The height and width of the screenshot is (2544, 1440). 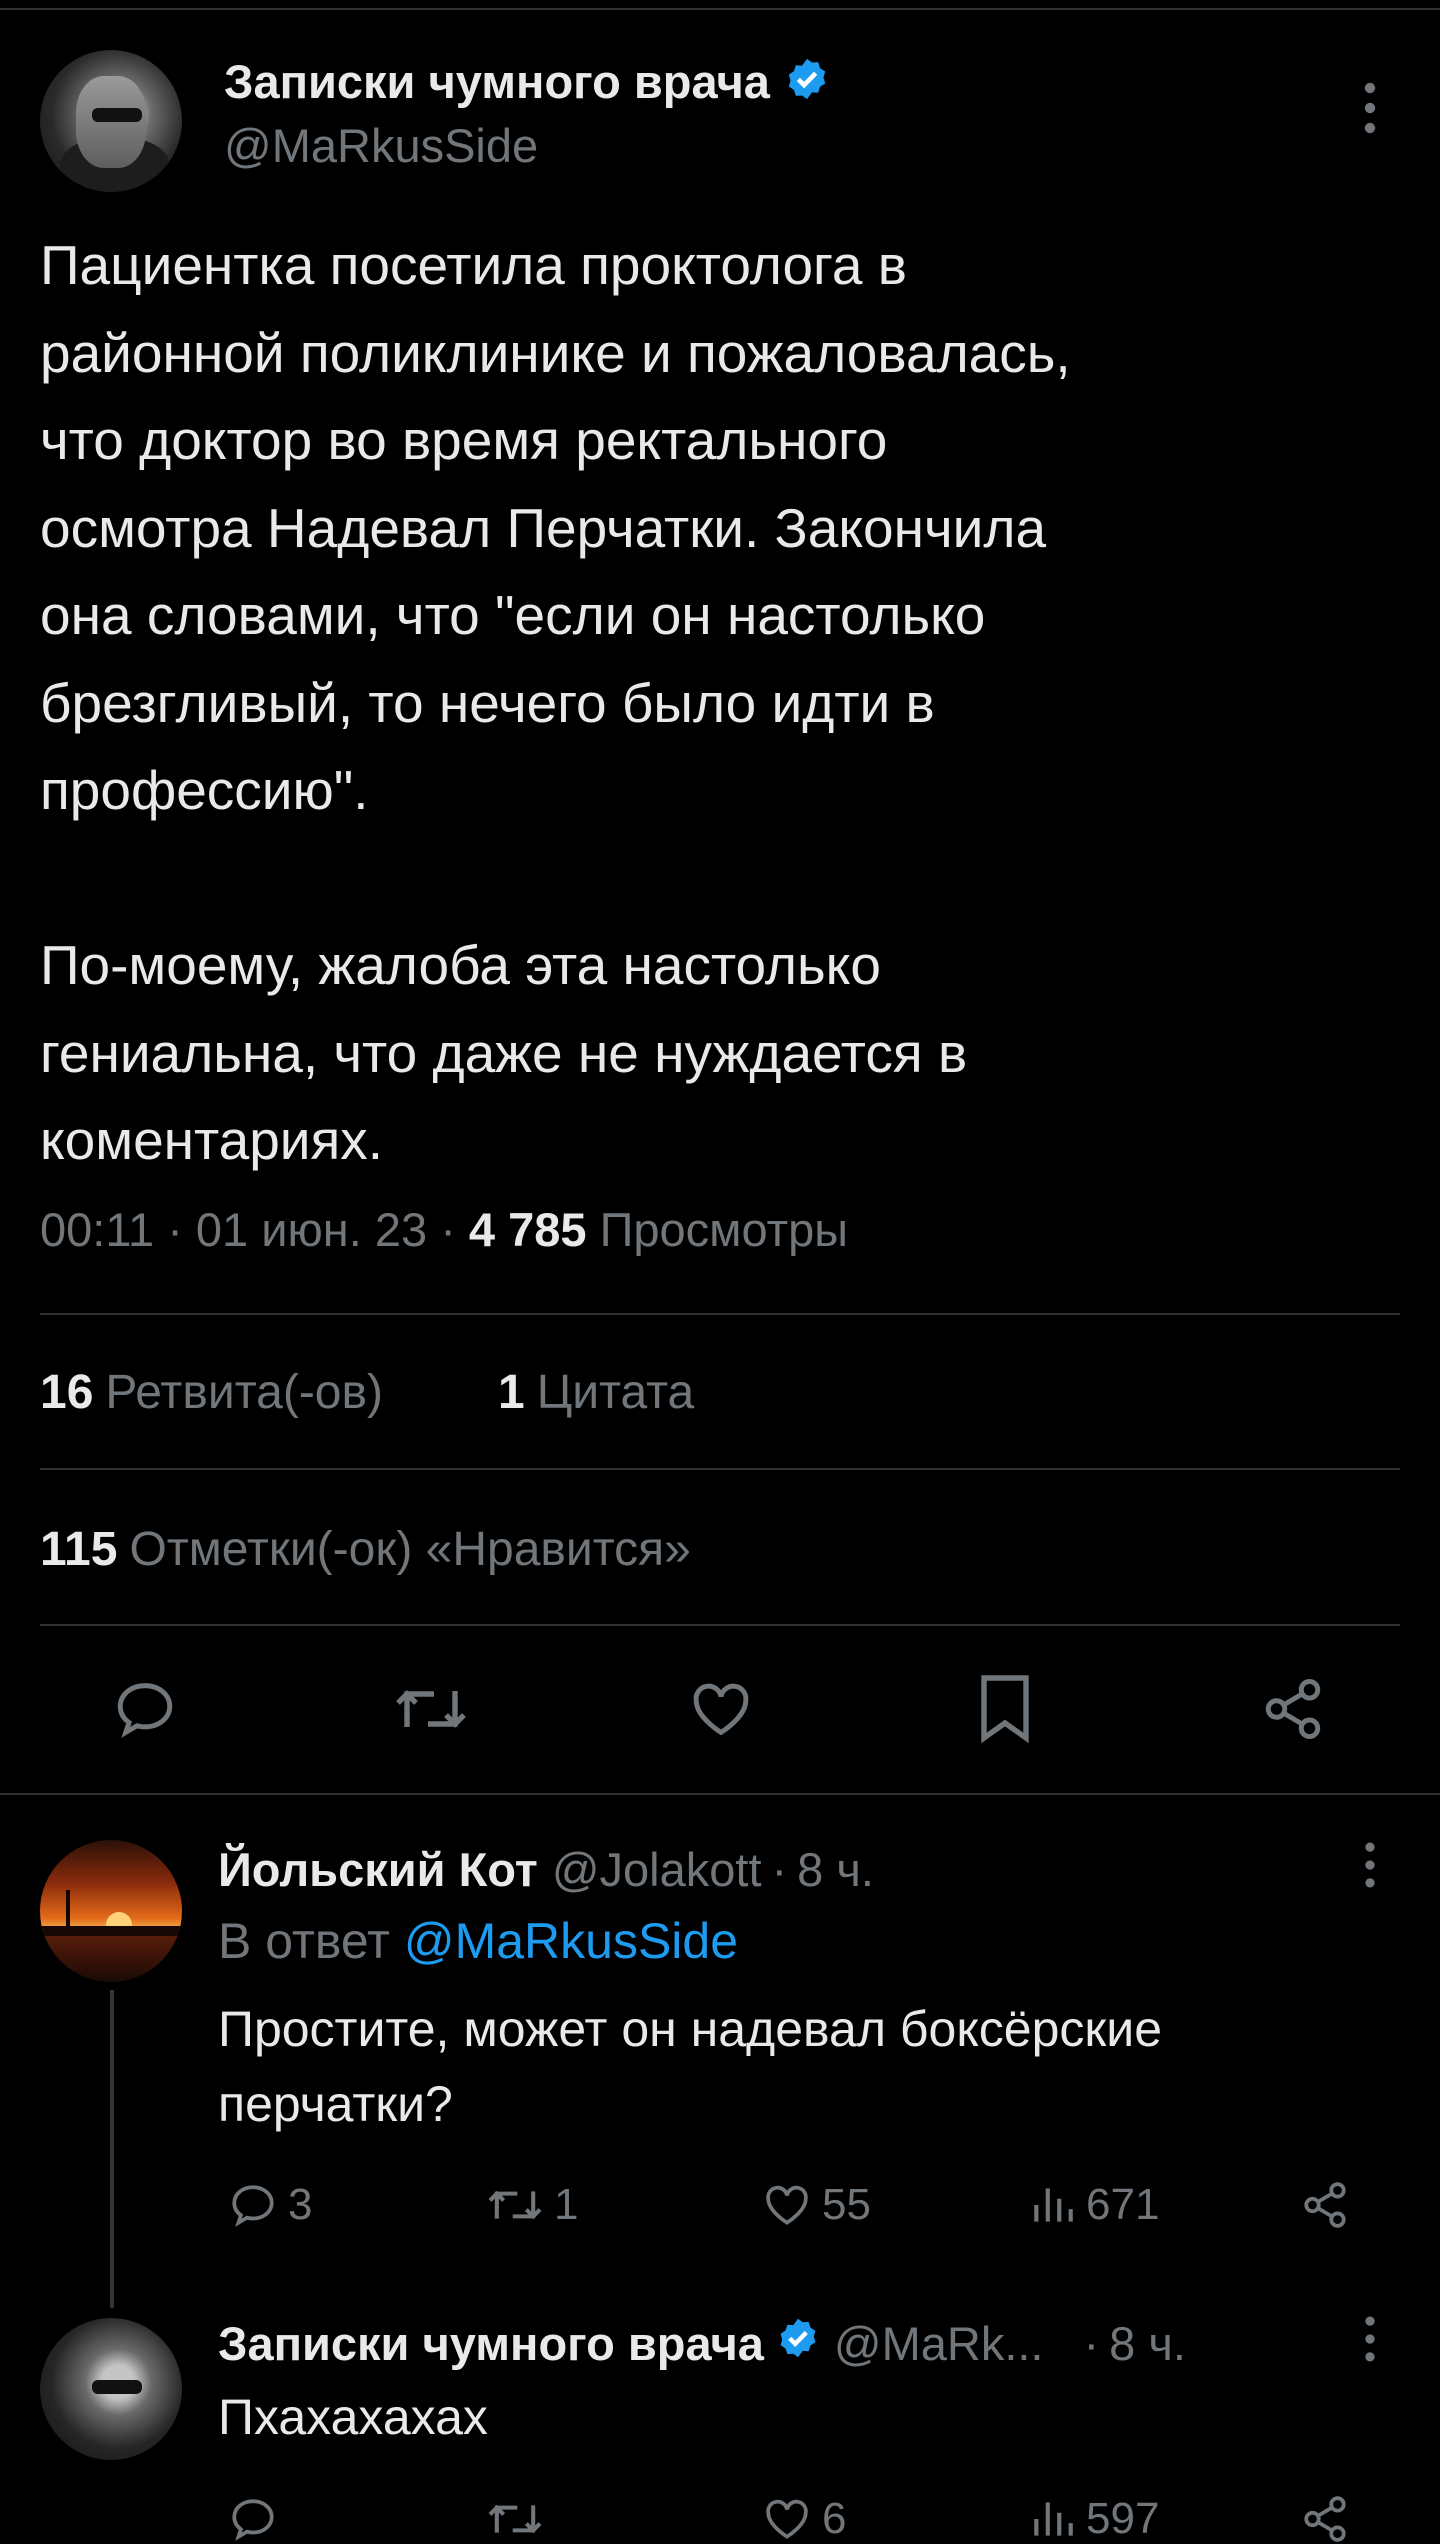 What do you see at coordinates (1123, 2518) in the screenshot?
I see `views-count: 597` at bounding box center [1123, 2518].